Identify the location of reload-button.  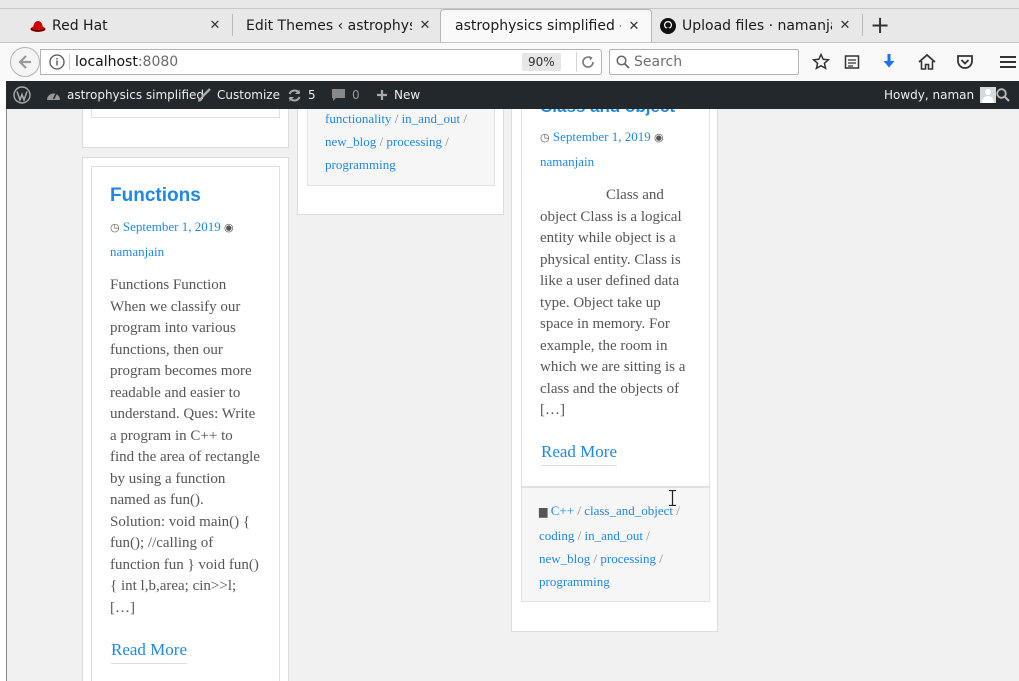
(587, 62).